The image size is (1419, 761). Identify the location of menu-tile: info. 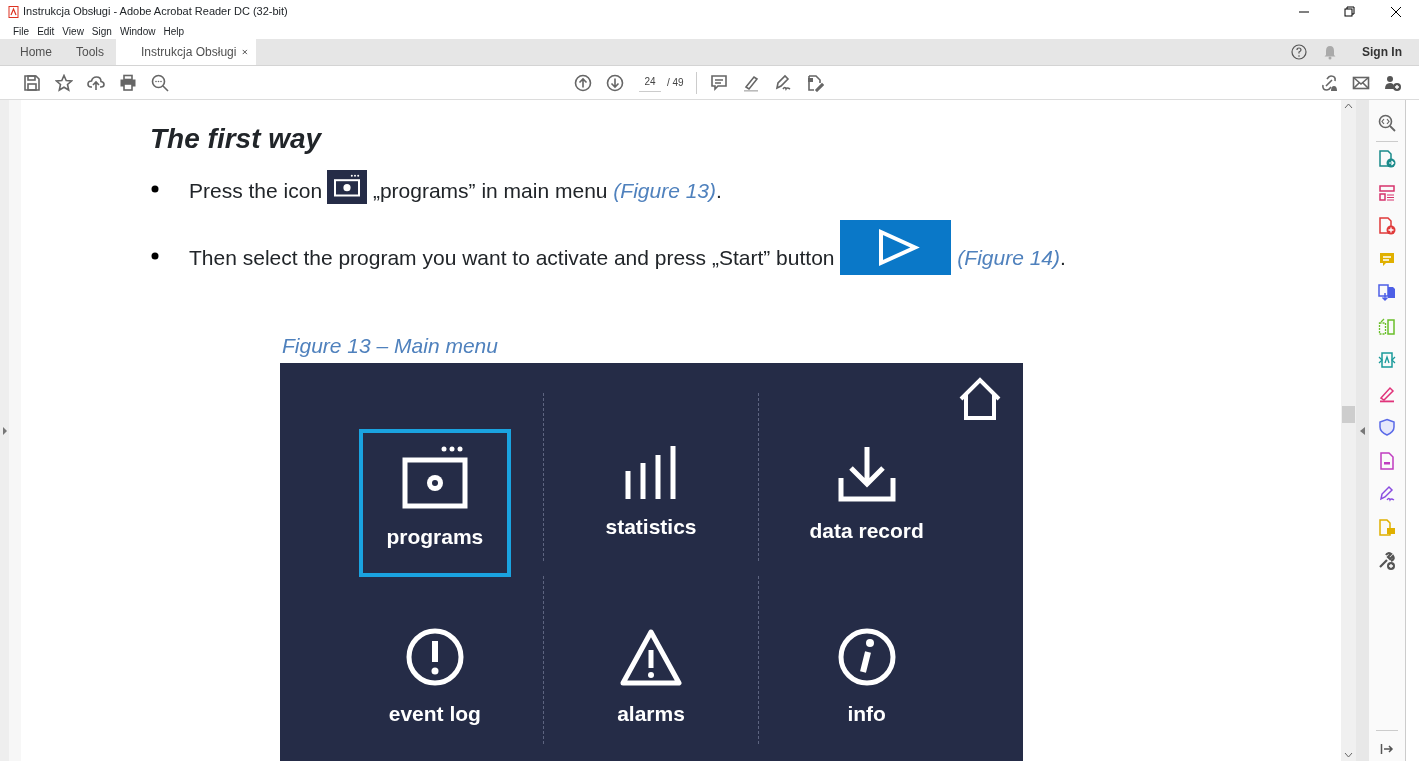
(866, 660).